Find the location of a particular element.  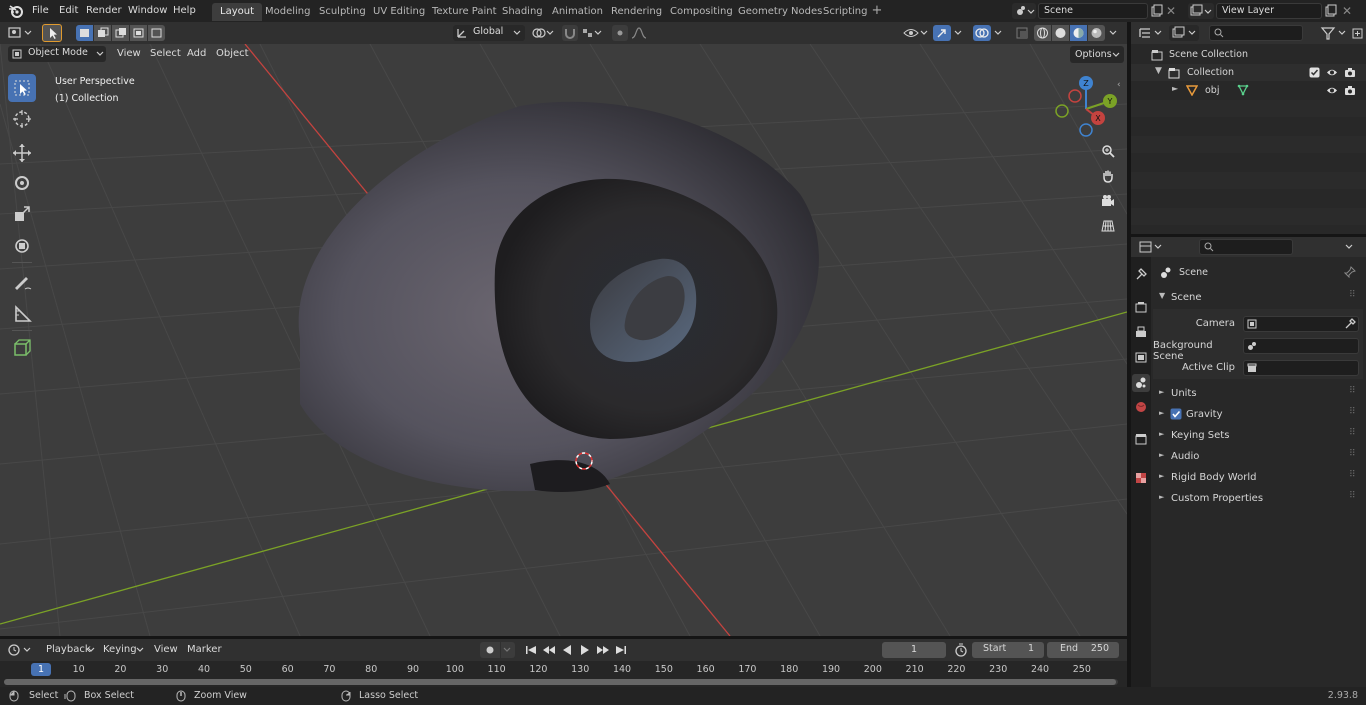

pivot-point-icon is located at coordinates (543, 33).